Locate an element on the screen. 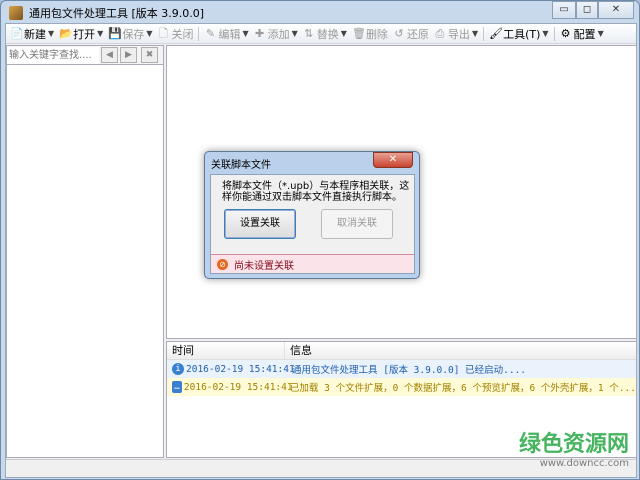 This screenshot has width=640, height=480. clear-icon: ✖ is located at coordinates (149, 55).